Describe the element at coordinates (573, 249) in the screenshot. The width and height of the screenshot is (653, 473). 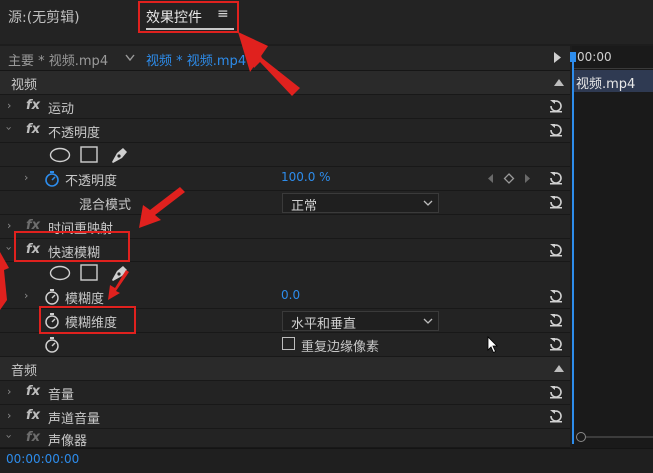
I see `playhead` at that location.